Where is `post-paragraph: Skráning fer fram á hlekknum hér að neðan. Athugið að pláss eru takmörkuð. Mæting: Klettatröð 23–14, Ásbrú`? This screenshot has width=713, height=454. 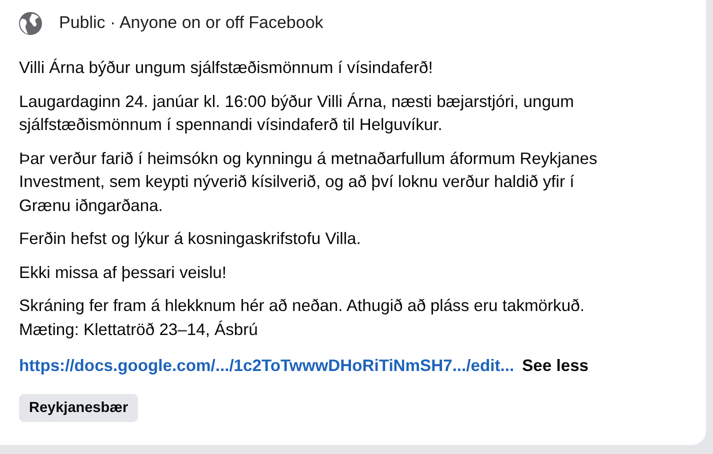 post-paragraph: Skráning fer fram á hlekknum hér að neðan. Athugið að pláss eru takmörkuð. Mæting: Klettatröð 23–14, Ásbrú is located at coordinates (302, 317).